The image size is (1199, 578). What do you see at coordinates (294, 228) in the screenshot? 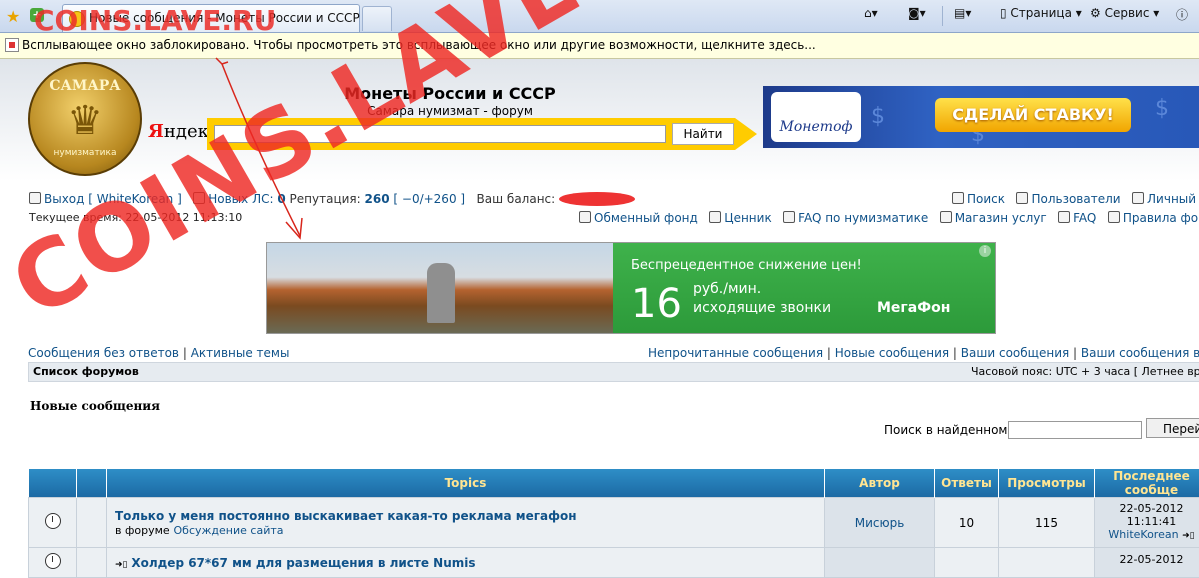
I see `arrow-head` at bounding box center [294, 228].